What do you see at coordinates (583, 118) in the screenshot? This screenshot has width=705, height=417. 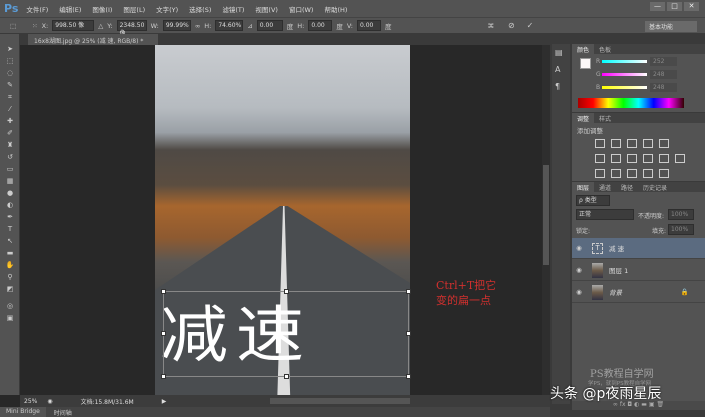 I see `tab-adjustments: 调整` at bounding box center [583, 118].